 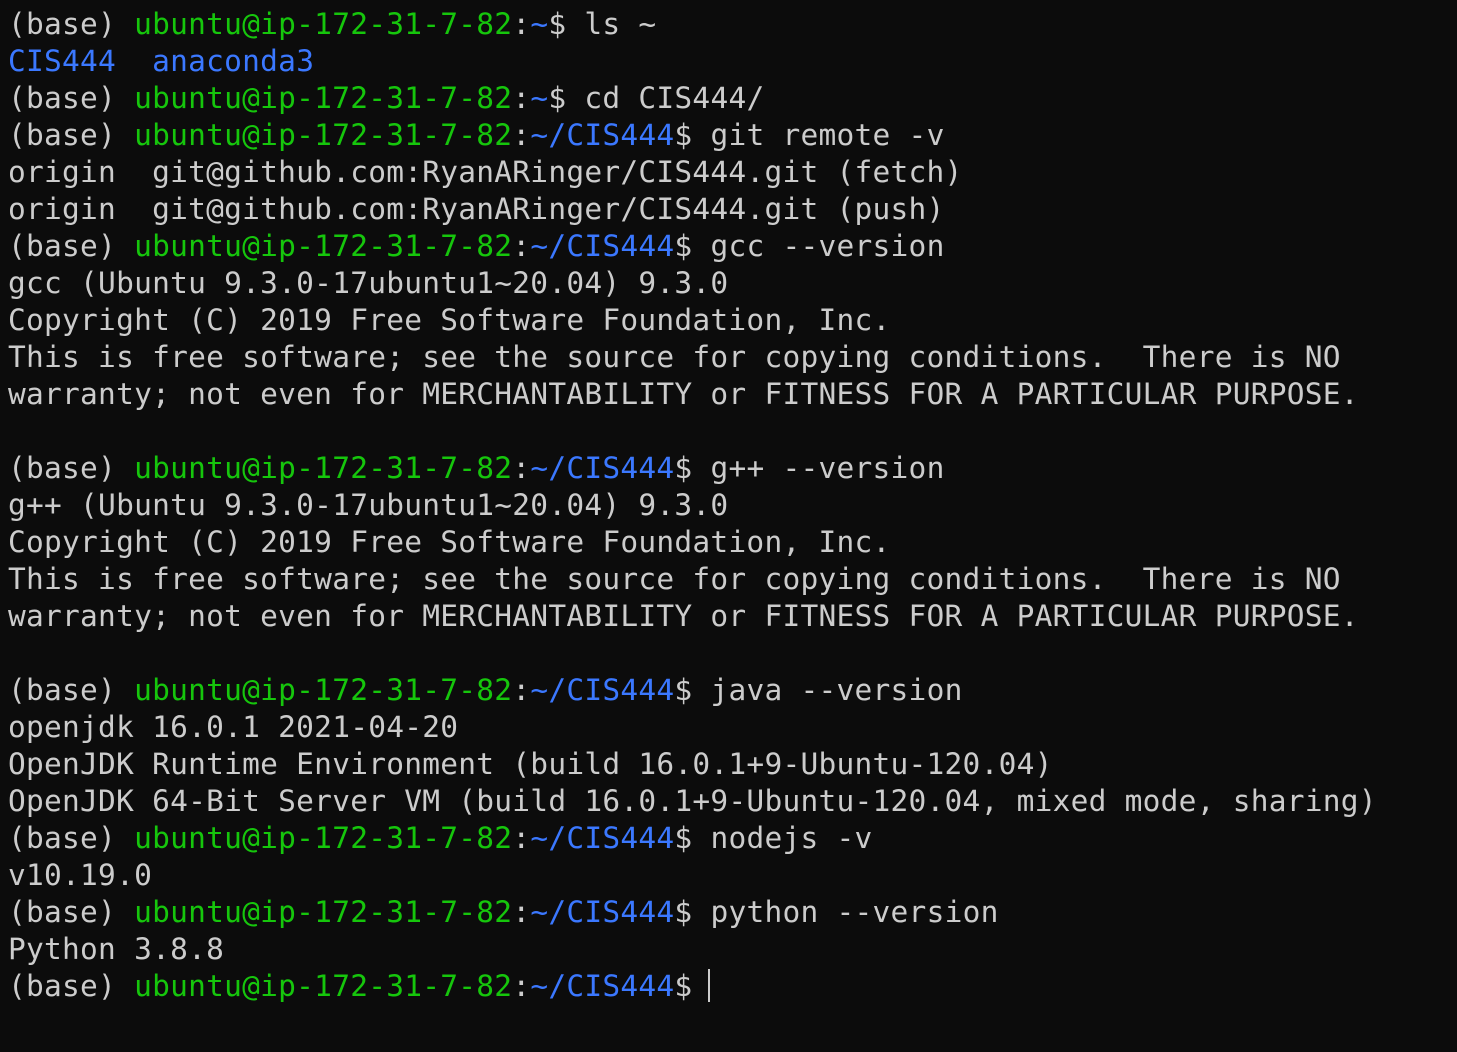 What do you see at coordinates (818, 690) in the screenshot?
I see `output-text: $ java --version` at bounding box center [818, 690].